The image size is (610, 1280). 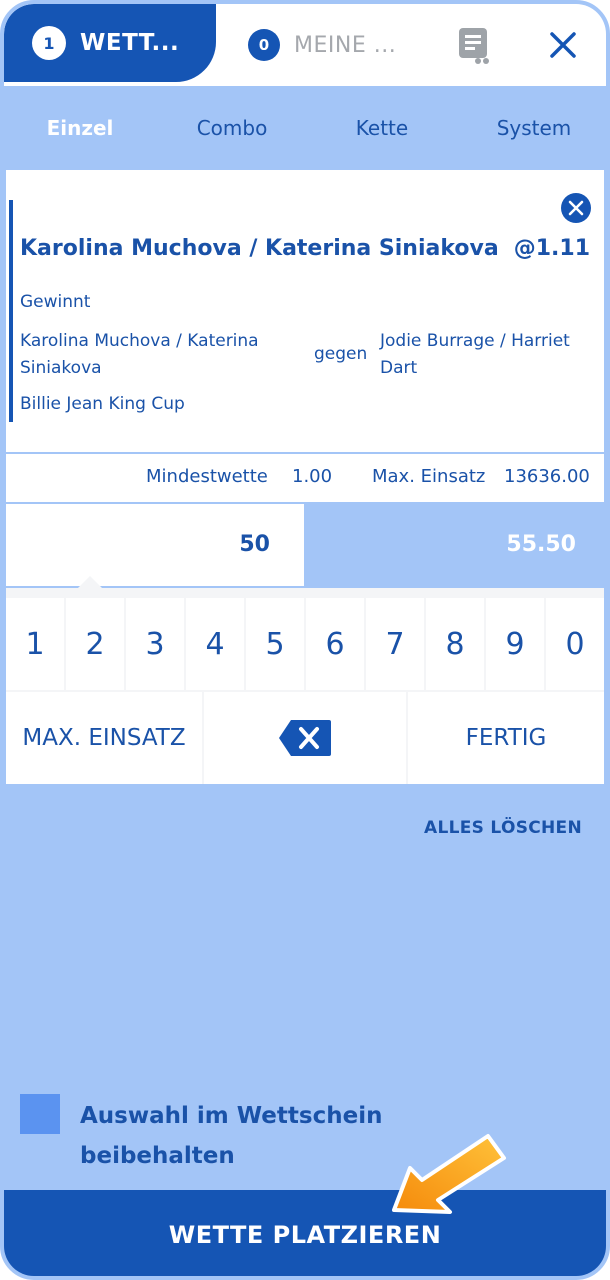 I want to click on remove-selection-icon, so click(x=576, y=208).